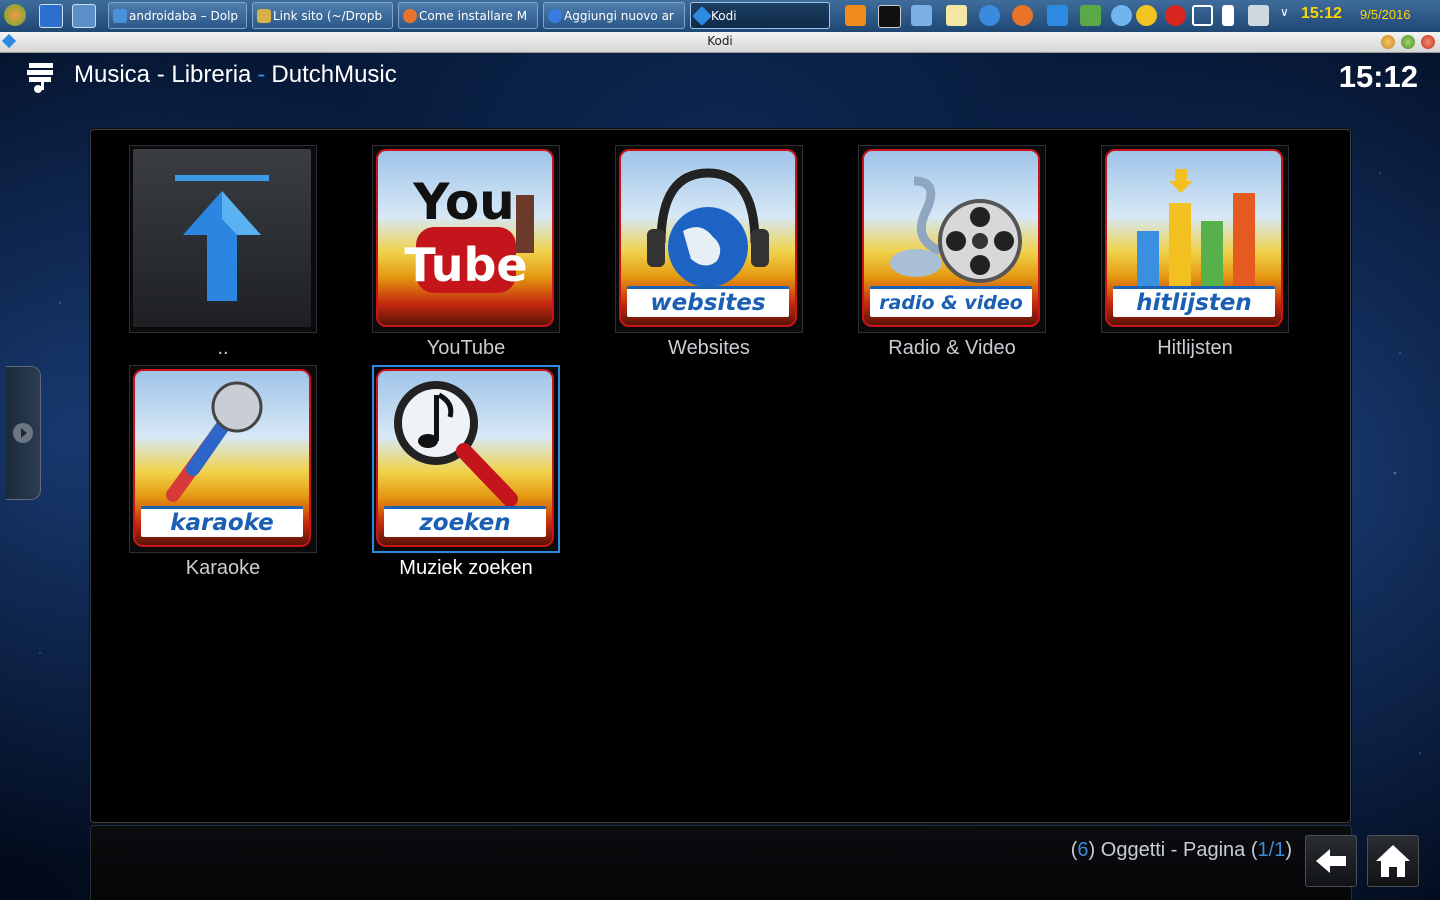 This screenshot has width=1440, height=900. Describe the element at coordinates (989, 15) in the screenshot. I see `sync-icon` at that location.